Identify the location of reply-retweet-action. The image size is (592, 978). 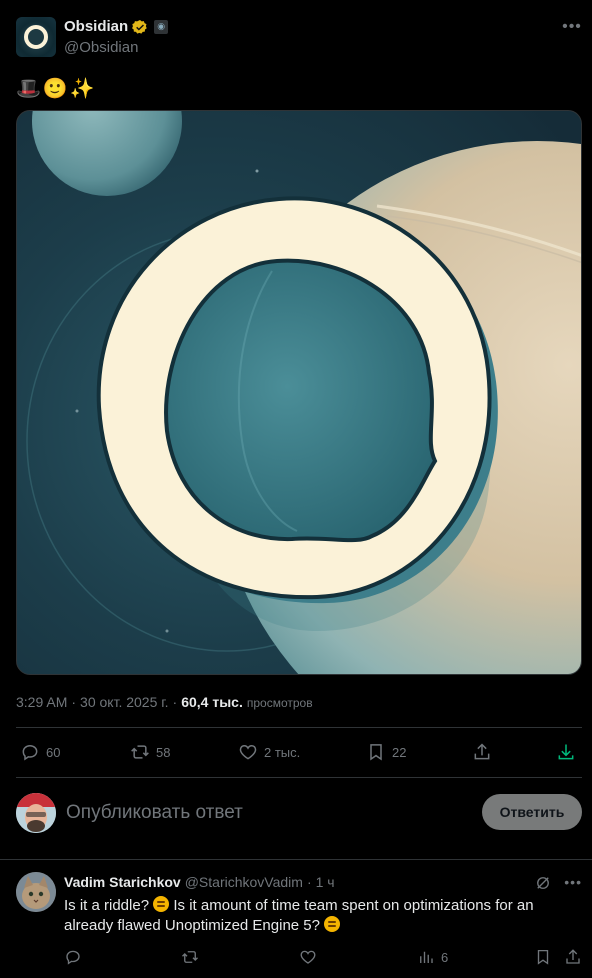
(190, 957).